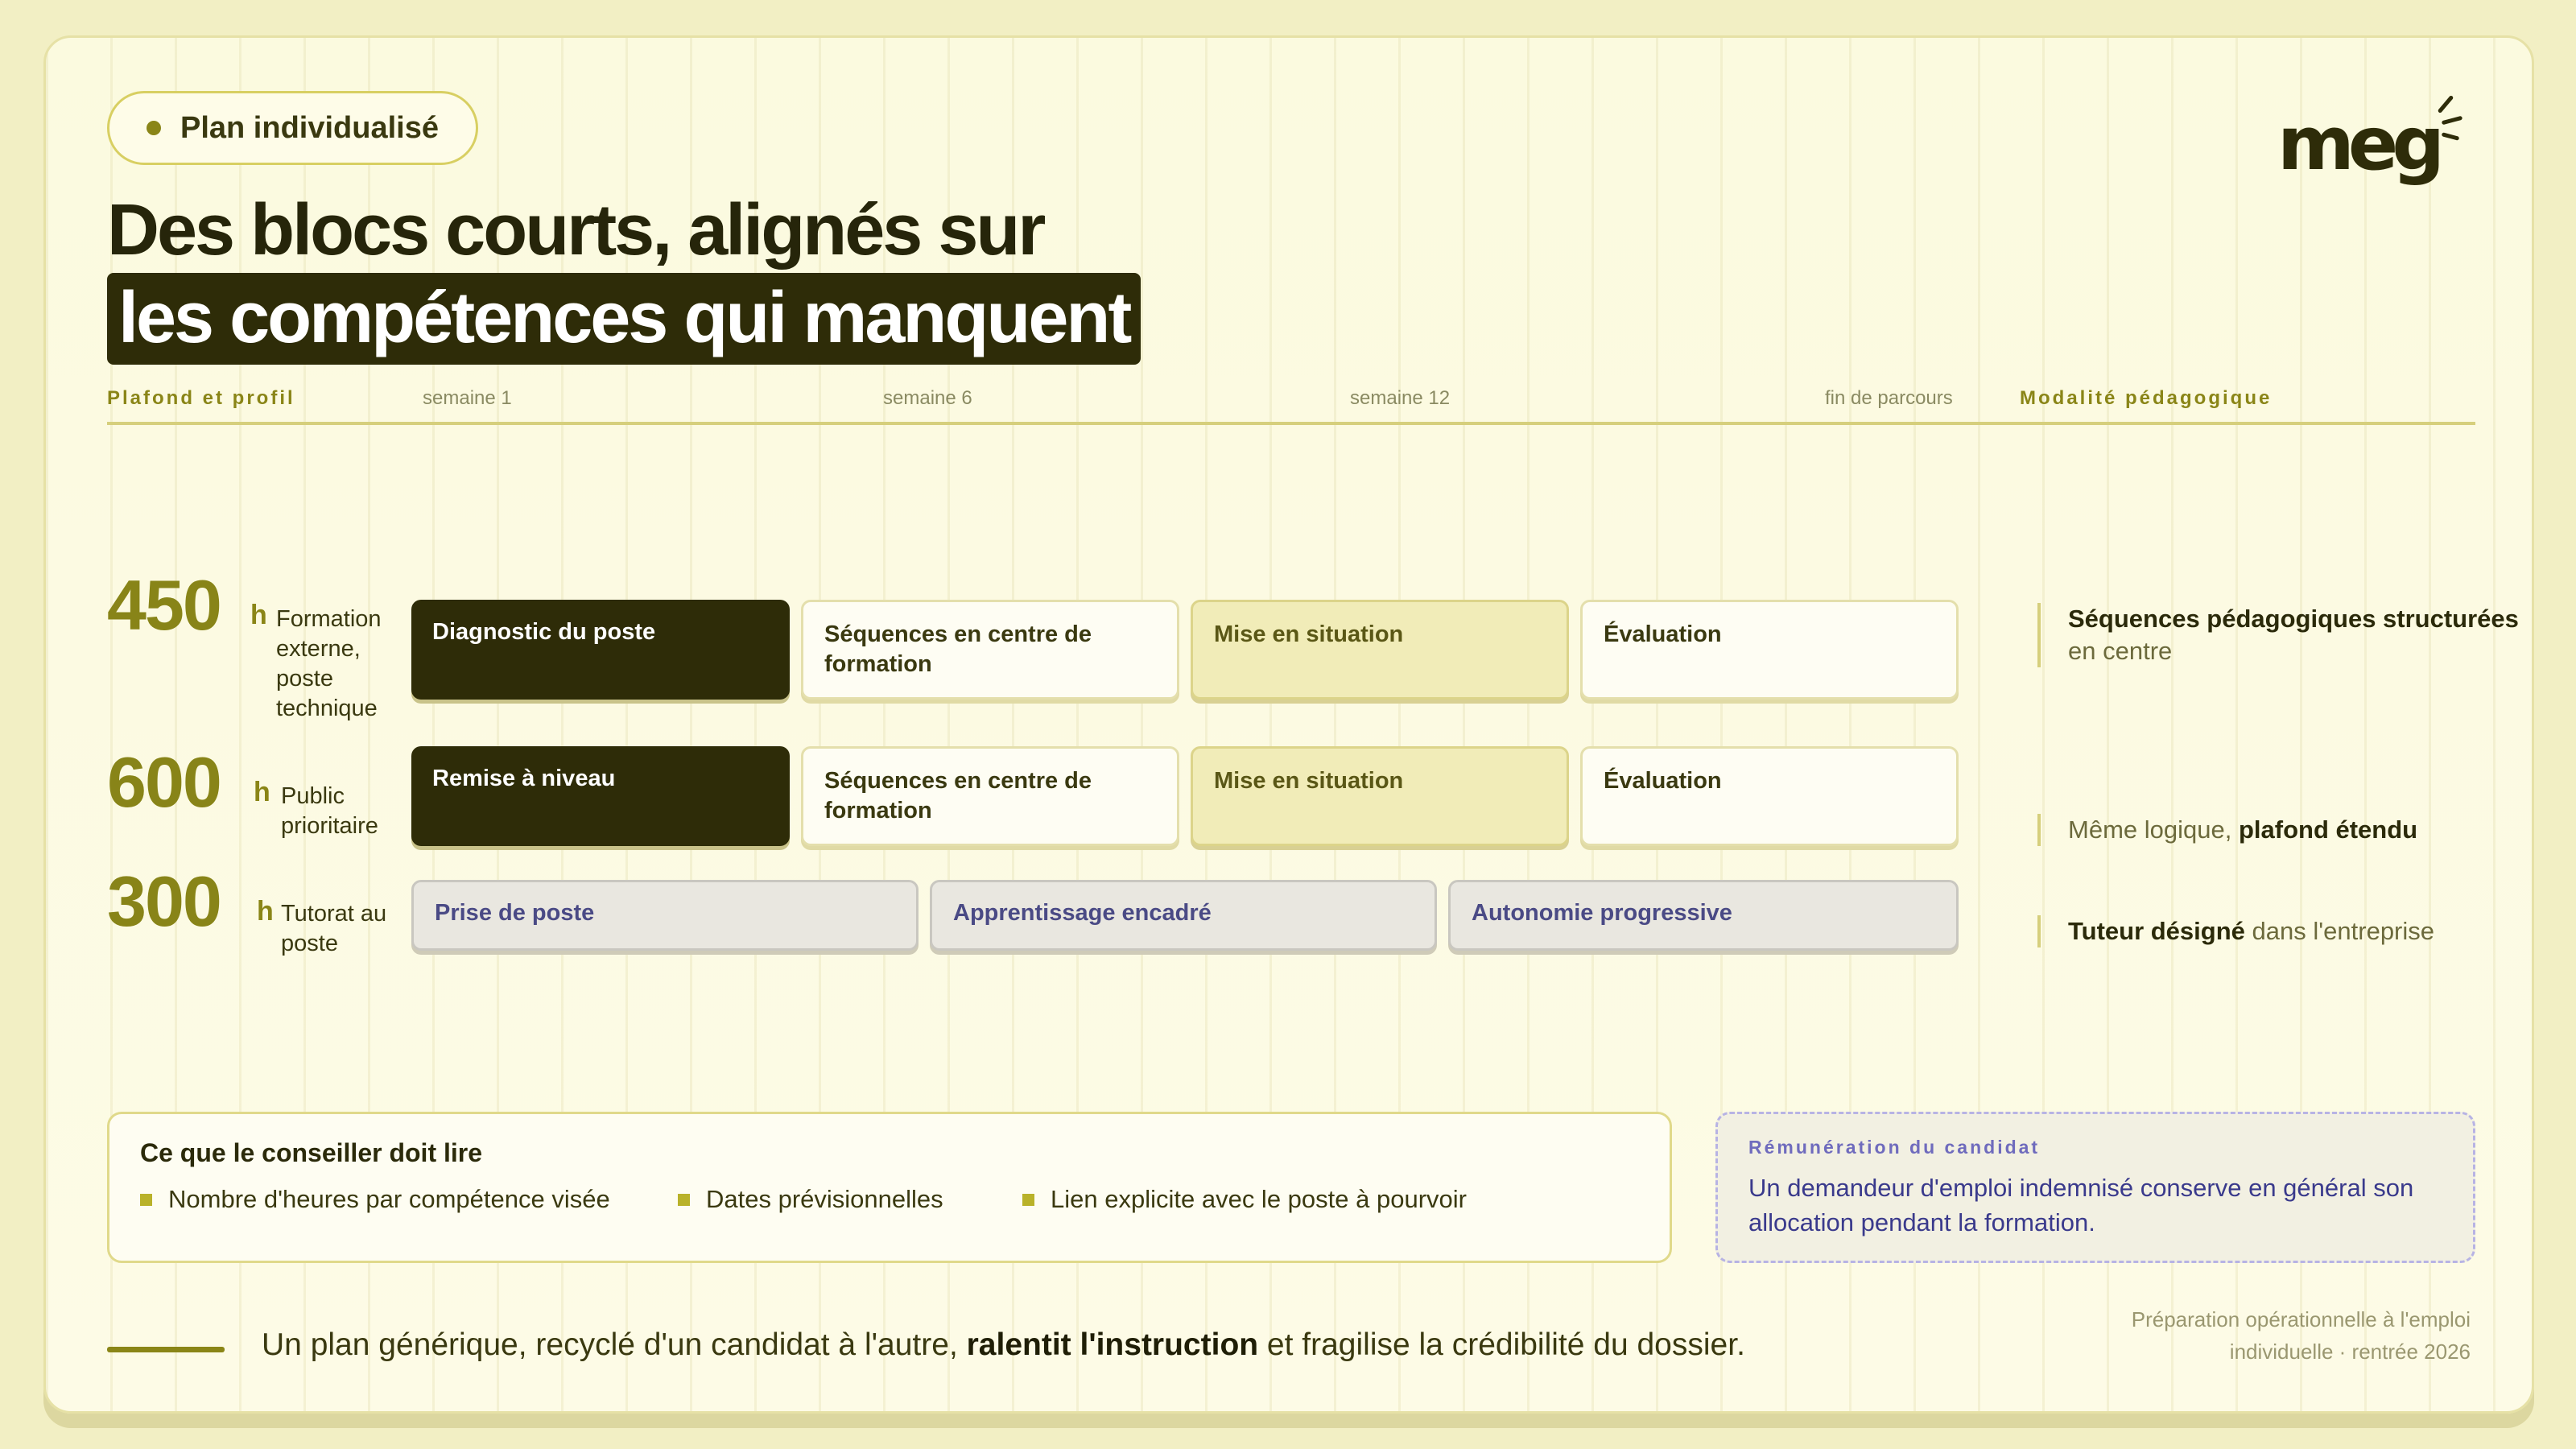  What do you see at coordinates (164, 605) in the screenshot?
I see `row-hours: 450` at bounding box center [164, 605].